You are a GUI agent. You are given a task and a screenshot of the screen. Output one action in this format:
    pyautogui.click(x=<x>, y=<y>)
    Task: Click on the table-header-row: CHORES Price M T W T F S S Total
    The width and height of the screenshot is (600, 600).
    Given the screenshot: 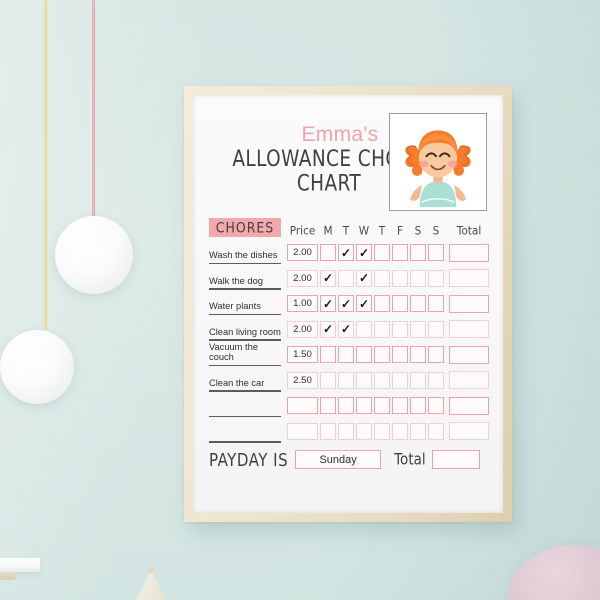 What is the action you would take?
    pyautogui.click(x=348, y=226)
    